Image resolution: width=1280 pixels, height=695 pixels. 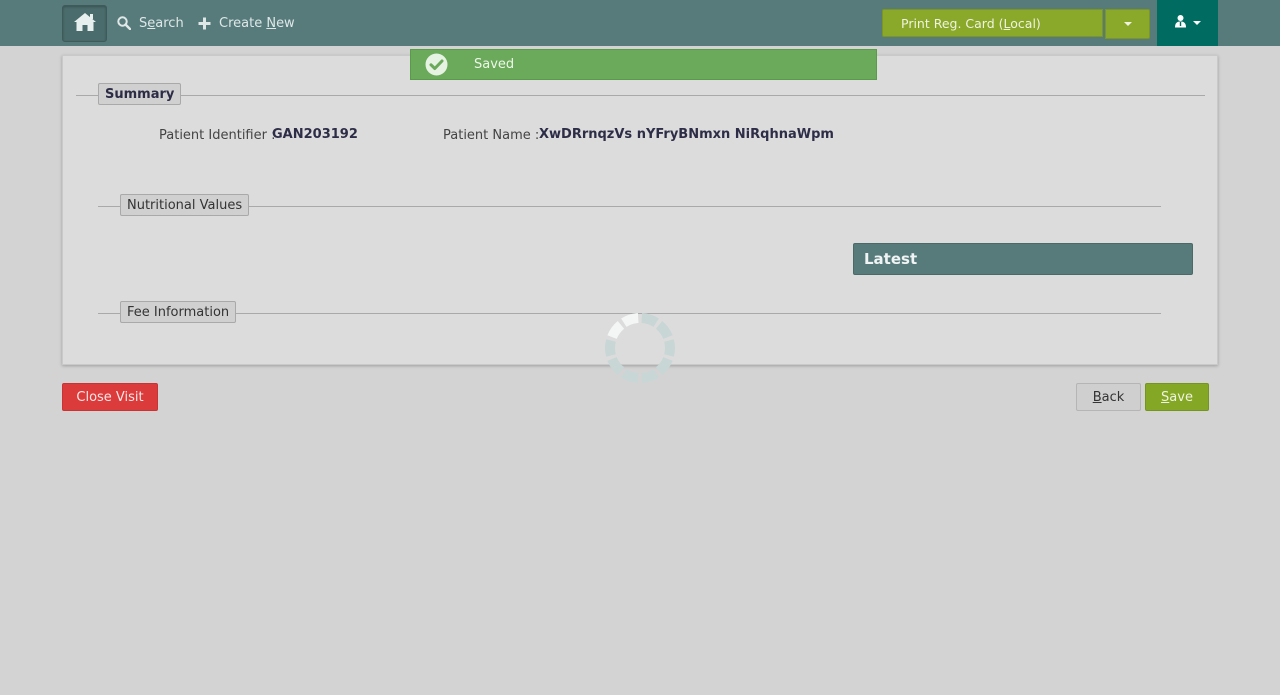 I want to click on user-menu-button, so click(x=1187, y=23).